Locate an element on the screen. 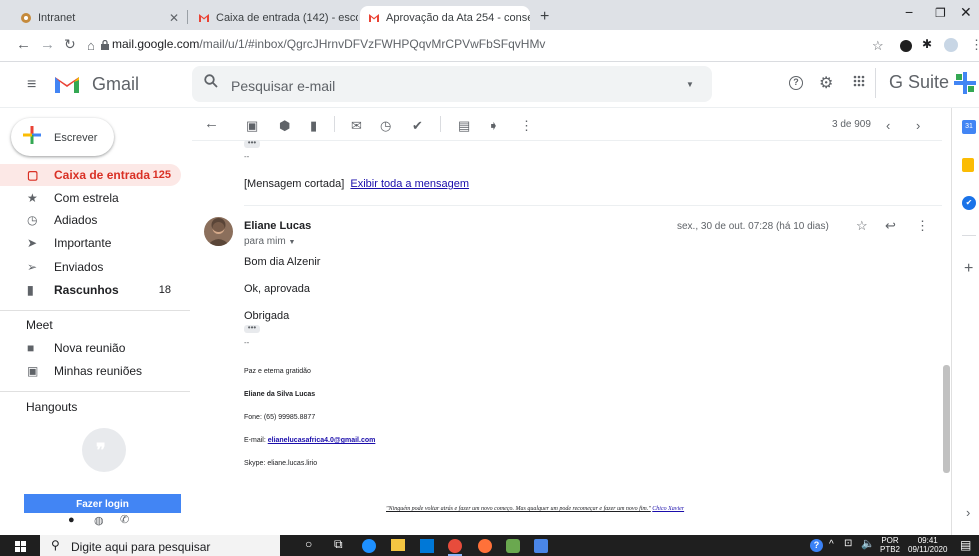 Image resolution: width=979 pixels, height=556 pixels. clock: 09:41 09/11/2020 is located at coordinates (927, 545).